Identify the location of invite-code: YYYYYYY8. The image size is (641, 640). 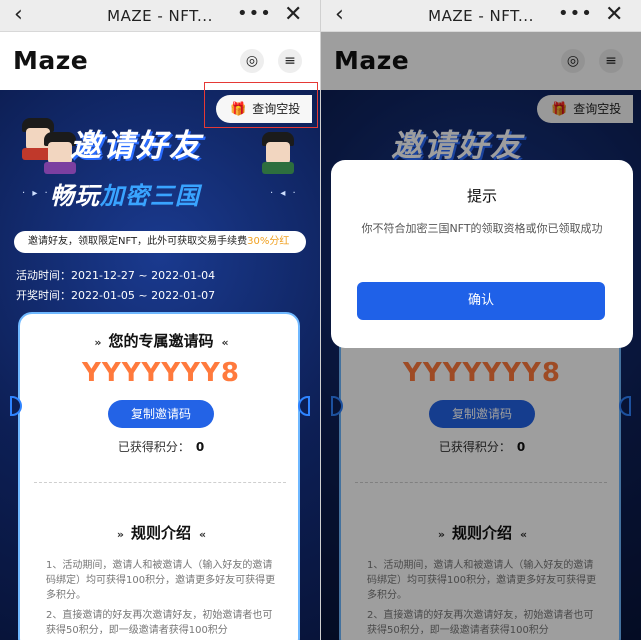
(161, 373).